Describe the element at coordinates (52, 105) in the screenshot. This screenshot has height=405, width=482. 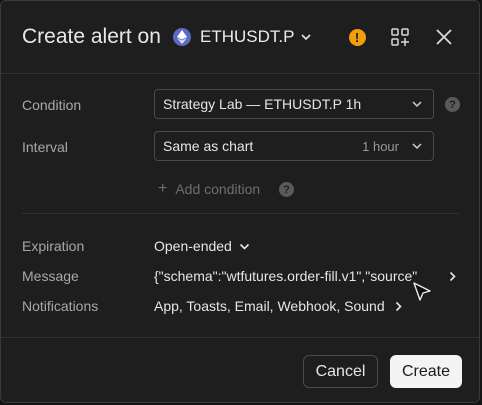
I see `condition-label: Condition` at that location.